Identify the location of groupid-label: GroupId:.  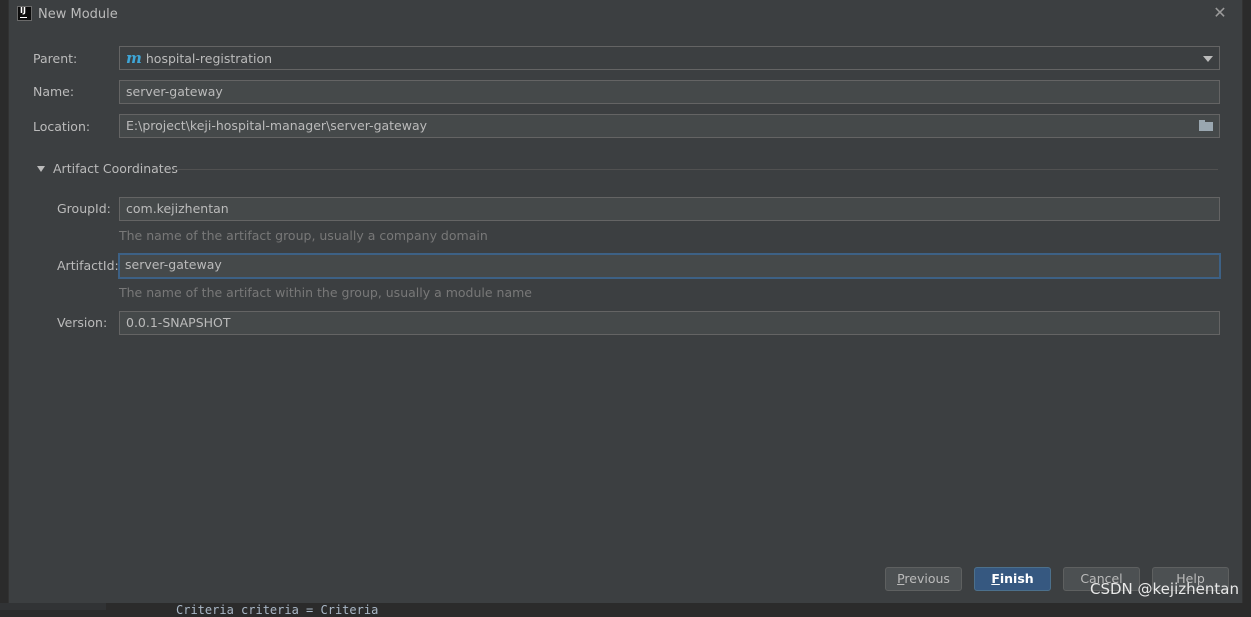
(84, 208).